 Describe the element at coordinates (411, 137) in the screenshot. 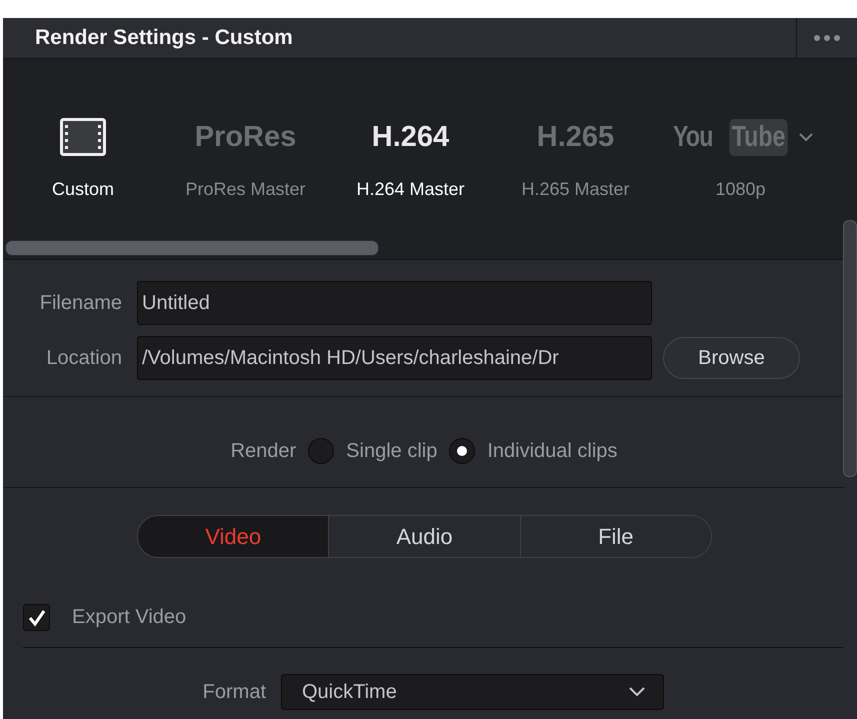

I see `preset-logo: H.264` at that location.